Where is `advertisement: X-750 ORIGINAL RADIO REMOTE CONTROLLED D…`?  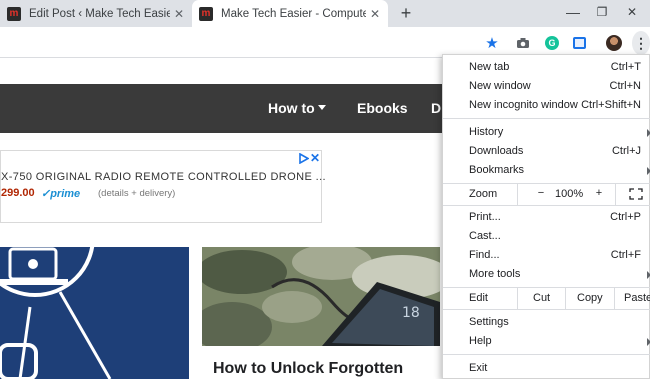 advertisement: X-750 ORIGINAL RADIO REMOTE CONTROLLED D… is located at coordinates (163, 186).